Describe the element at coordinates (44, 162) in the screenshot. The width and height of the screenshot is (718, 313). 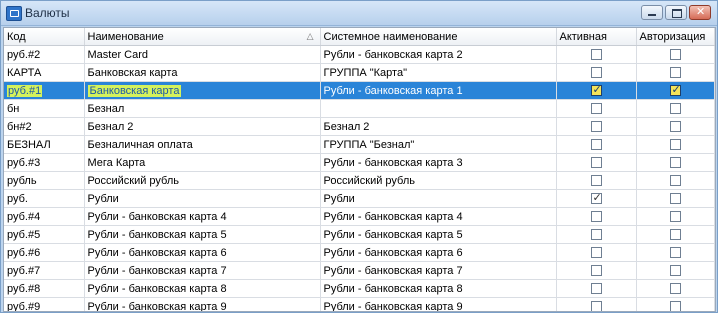
I see `cell-code: руб.#3` at that location.